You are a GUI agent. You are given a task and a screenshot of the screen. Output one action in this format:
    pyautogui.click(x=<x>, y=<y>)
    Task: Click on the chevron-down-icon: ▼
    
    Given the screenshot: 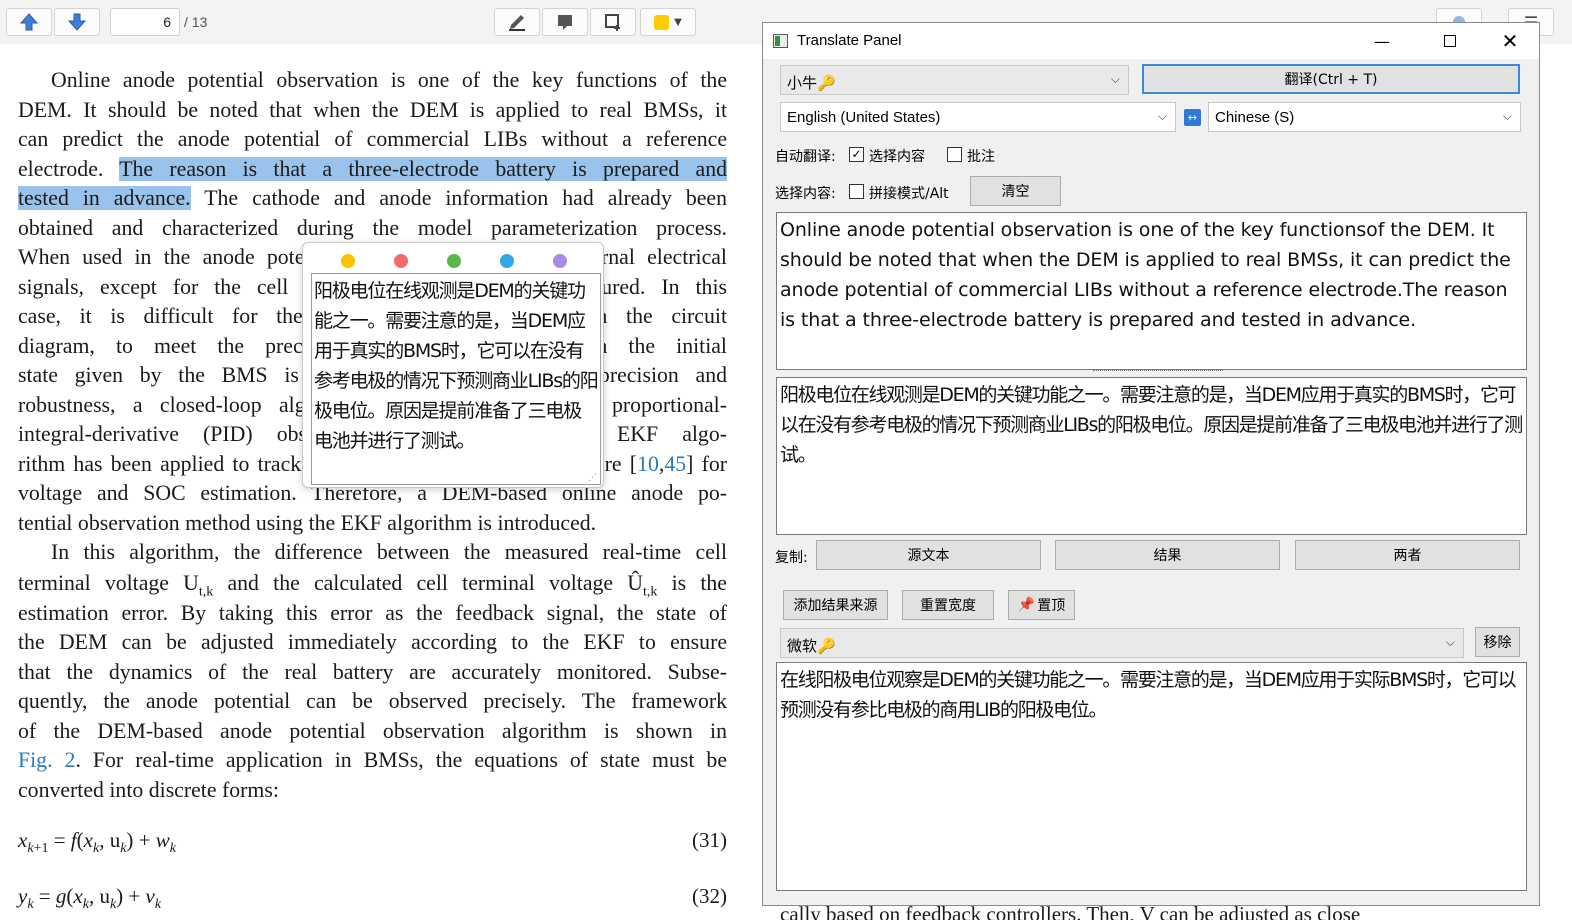 What is the action you would take?
    pyautogui.click(x=678, y=22)
    